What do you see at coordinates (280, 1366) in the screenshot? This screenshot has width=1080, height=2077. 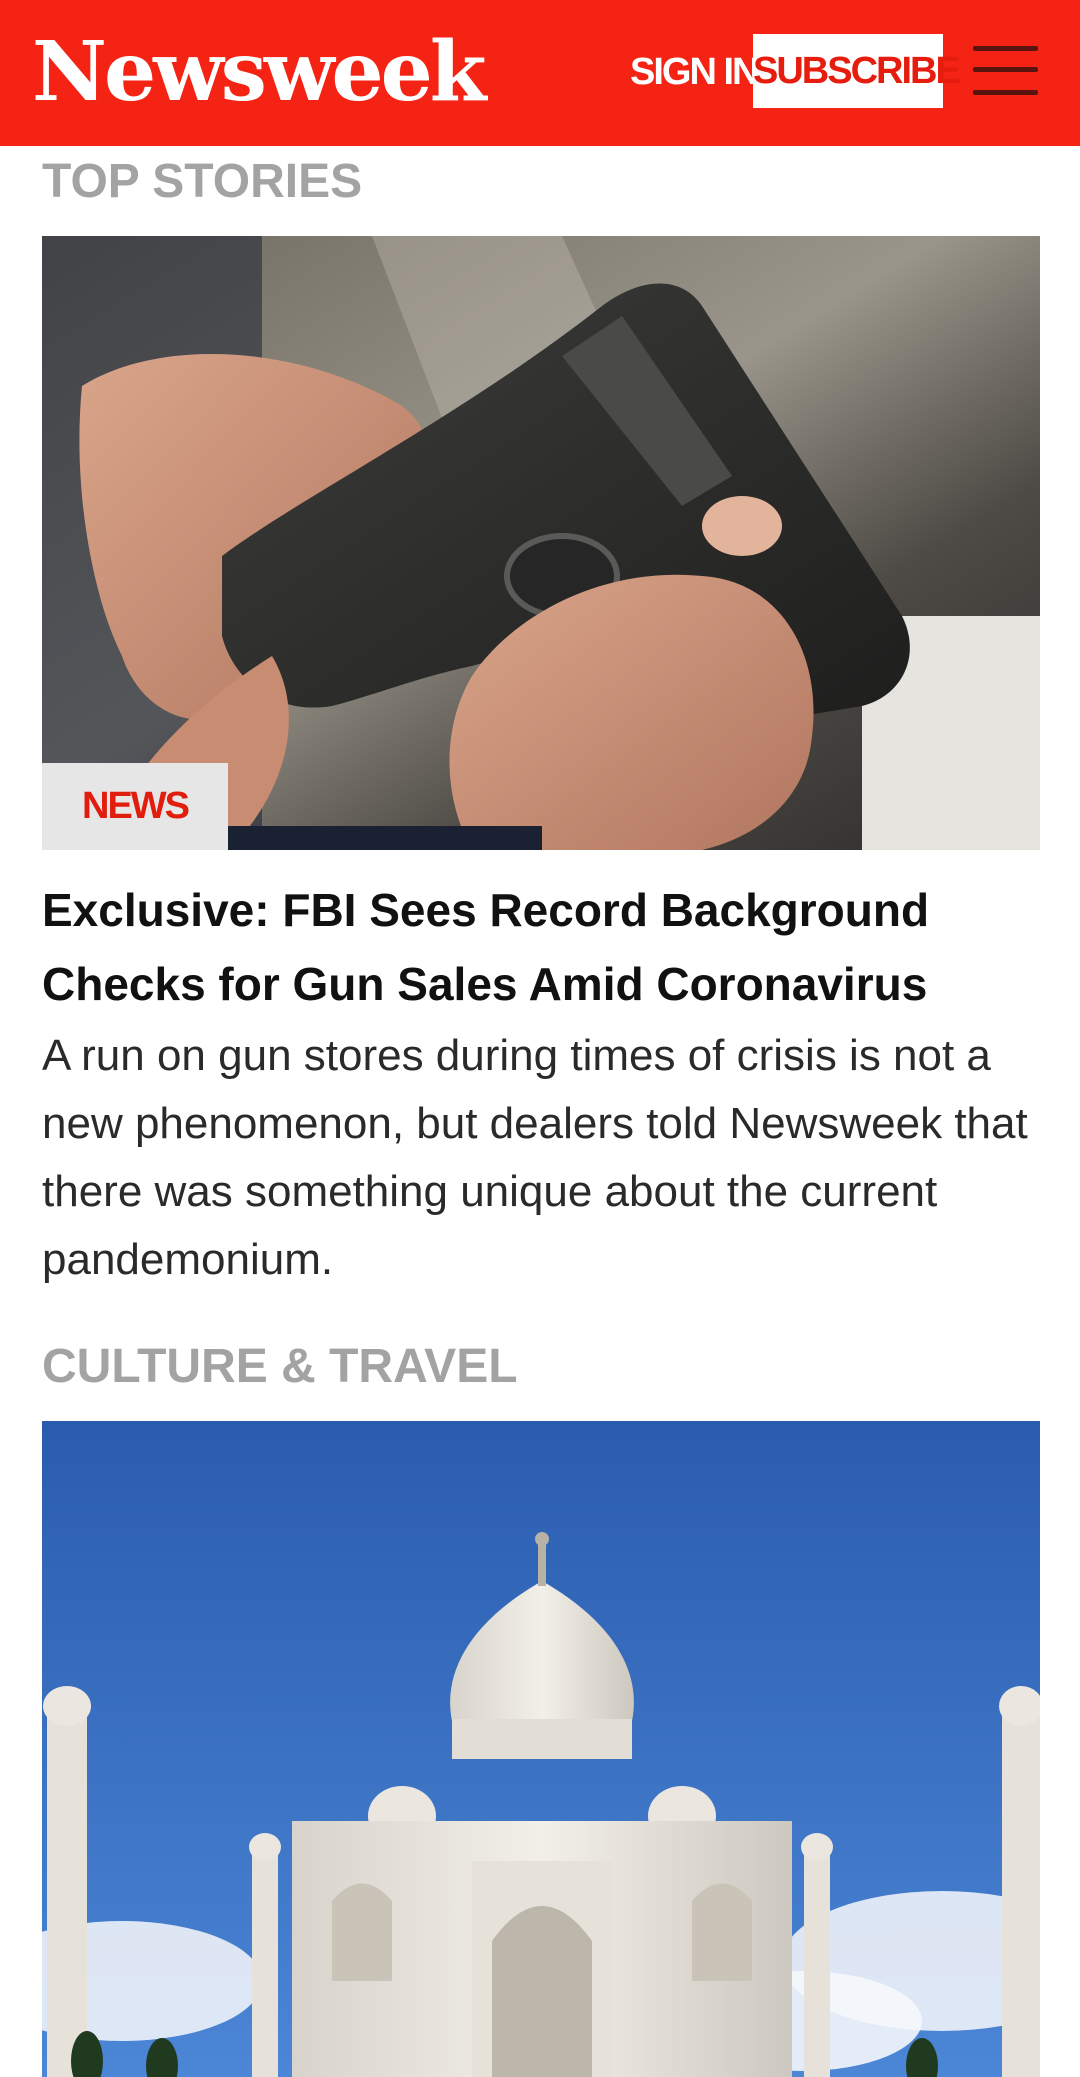 I see `section-label-culture-travel: CULTURE & TRAVEL` at bounding box center [280, 1366].